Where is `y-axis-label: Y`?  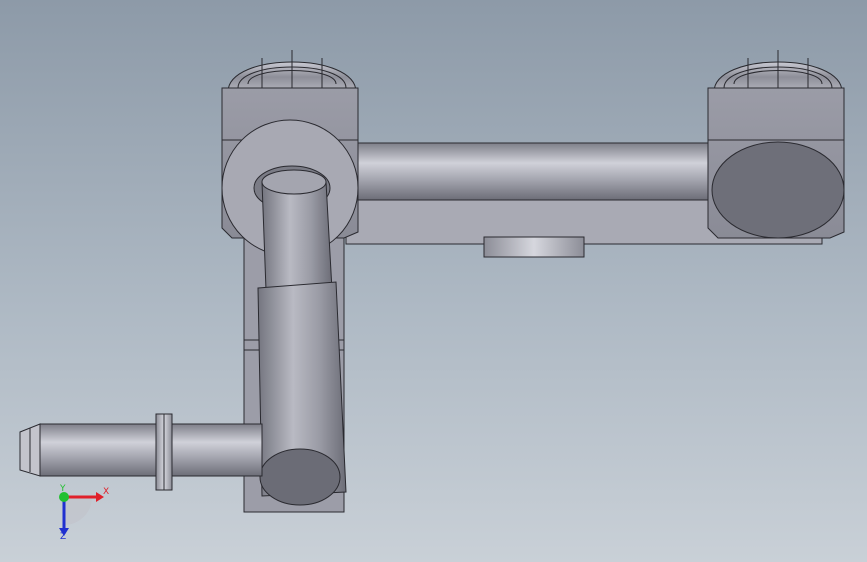
y-axis-label: Y is located at coordinates (63, 489).